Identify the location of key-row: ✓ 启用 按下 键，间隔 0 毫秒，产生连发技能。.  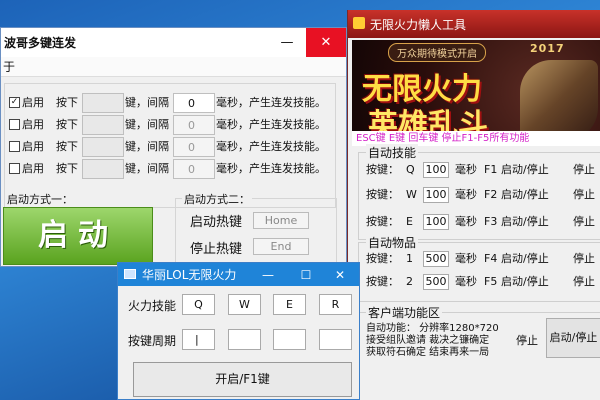
(170, 103).